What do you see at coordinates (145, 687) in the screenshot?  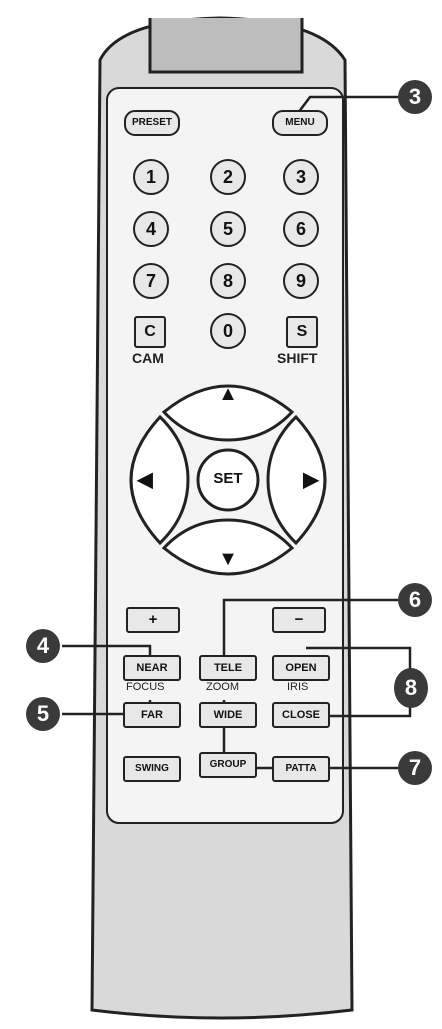 I see `focus-label: FOCUS` at bounding box center [145, 687].